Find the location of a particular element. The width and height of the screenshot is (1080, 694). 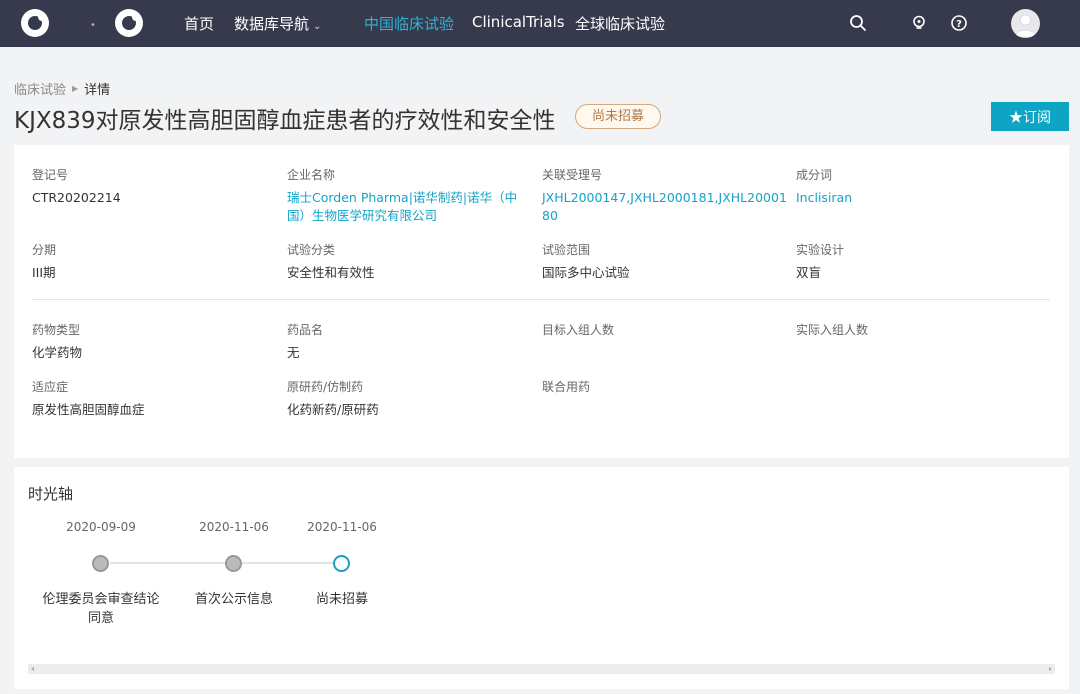

help-icon: ? is located at coordinates (959, 23).